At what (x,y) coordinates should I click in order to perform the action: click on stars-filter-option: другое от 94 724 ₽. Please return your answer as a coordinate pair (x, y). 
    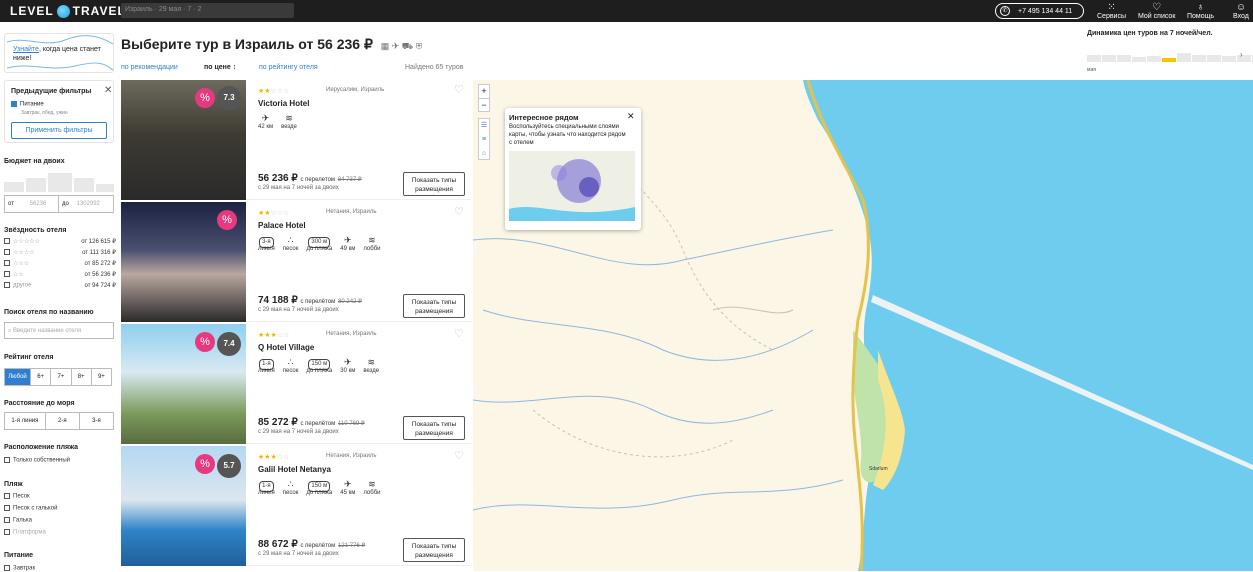
    Looking at the image, I should click on (60, 287).